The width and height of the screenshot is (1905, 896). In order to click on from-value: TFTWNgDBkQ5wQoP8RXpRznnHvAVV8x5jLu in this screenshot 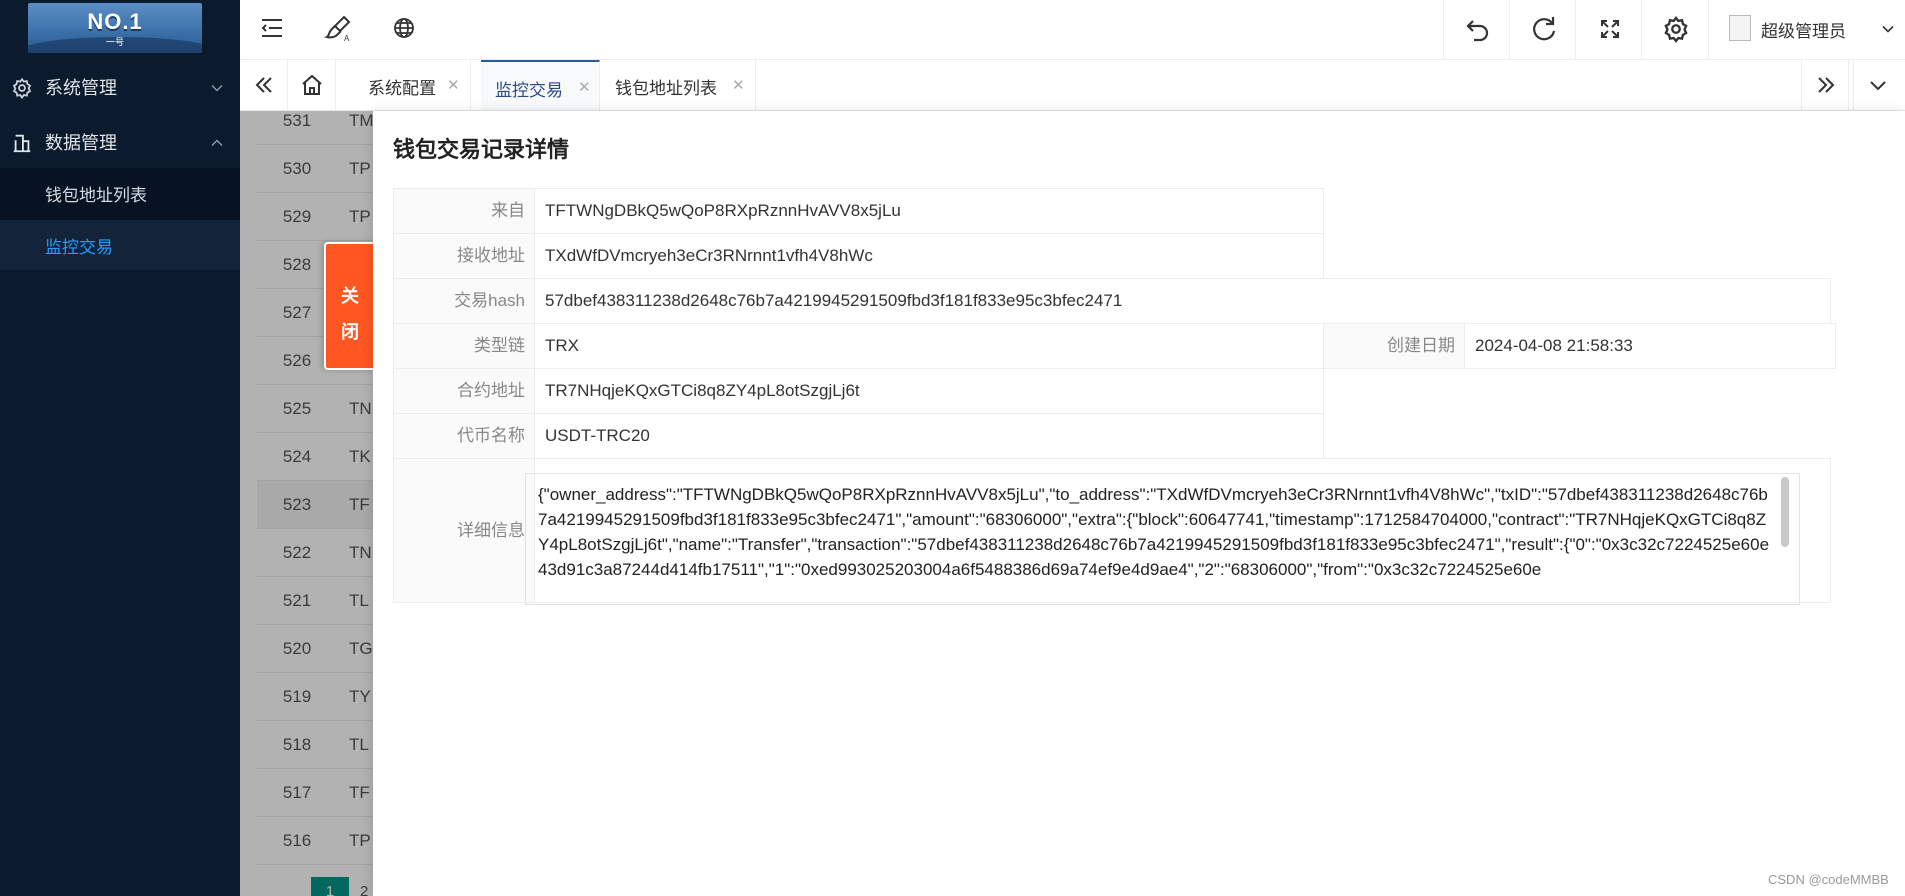, I will do `click(929, 211)`.